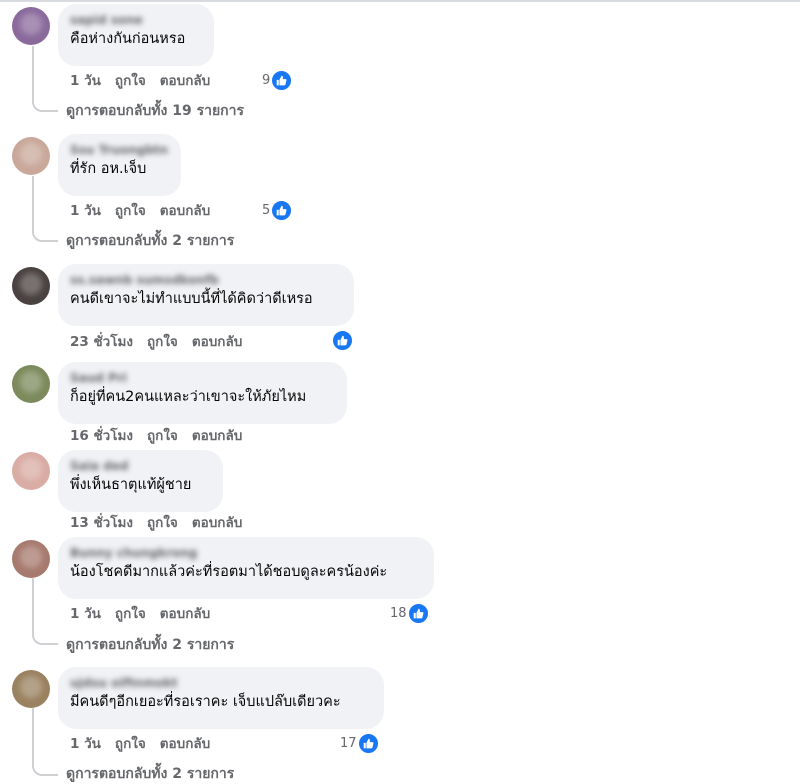 The height and width of the screenshot is (784, 800). I want to click on comment-text: คนดีเขาจะไม่ทำแบบนี้ที่ได้คิดว่าดีเหรอ, so click(191, 299).